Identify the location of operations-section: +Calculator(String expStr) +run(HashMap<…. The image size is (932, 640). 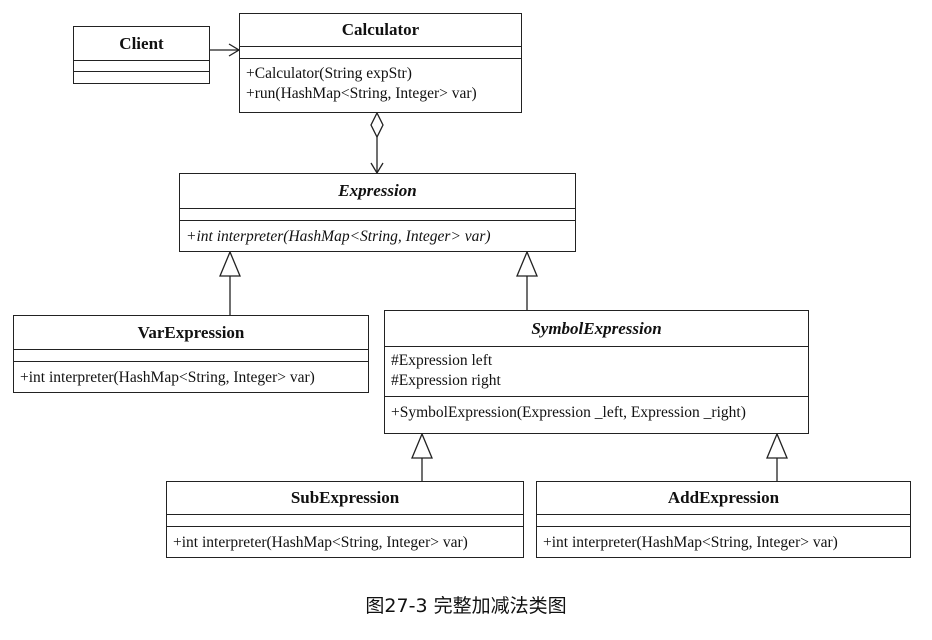
(380, 81).